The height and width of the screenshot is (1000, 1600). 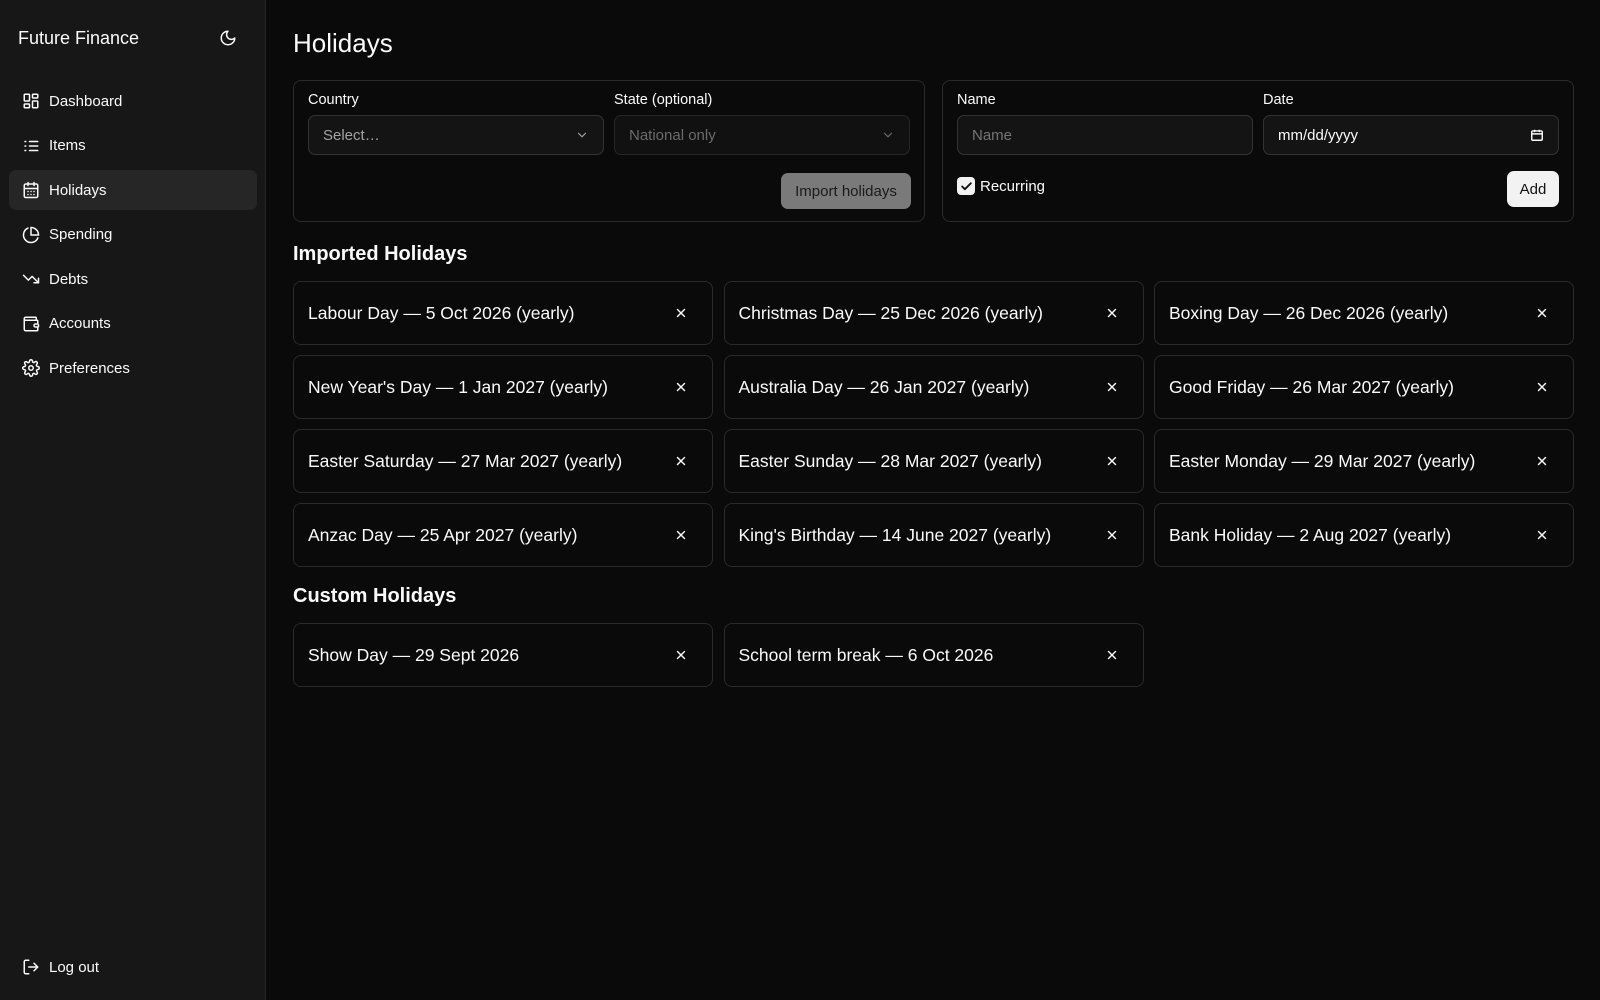 I want to click on holiday-card: Easter Saturday — 27 Mar 2027 (yearly), so click(x=503, y=461).